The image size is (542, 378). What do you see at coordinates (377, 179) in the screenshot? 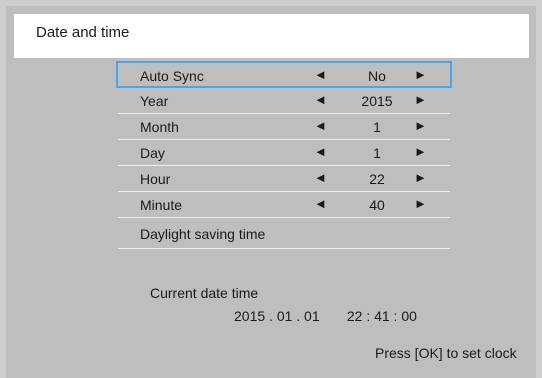
I see `menu-item-value: 22` at bounding box center [377, 179].